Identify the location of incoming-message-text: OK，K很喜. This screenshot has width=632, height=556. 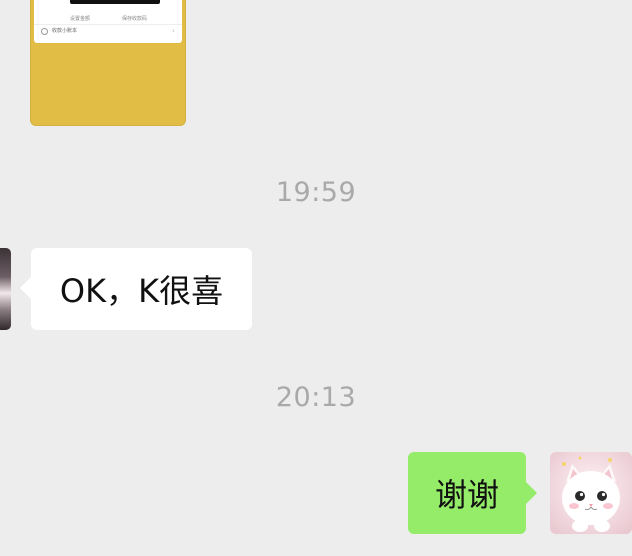
(141, 291).